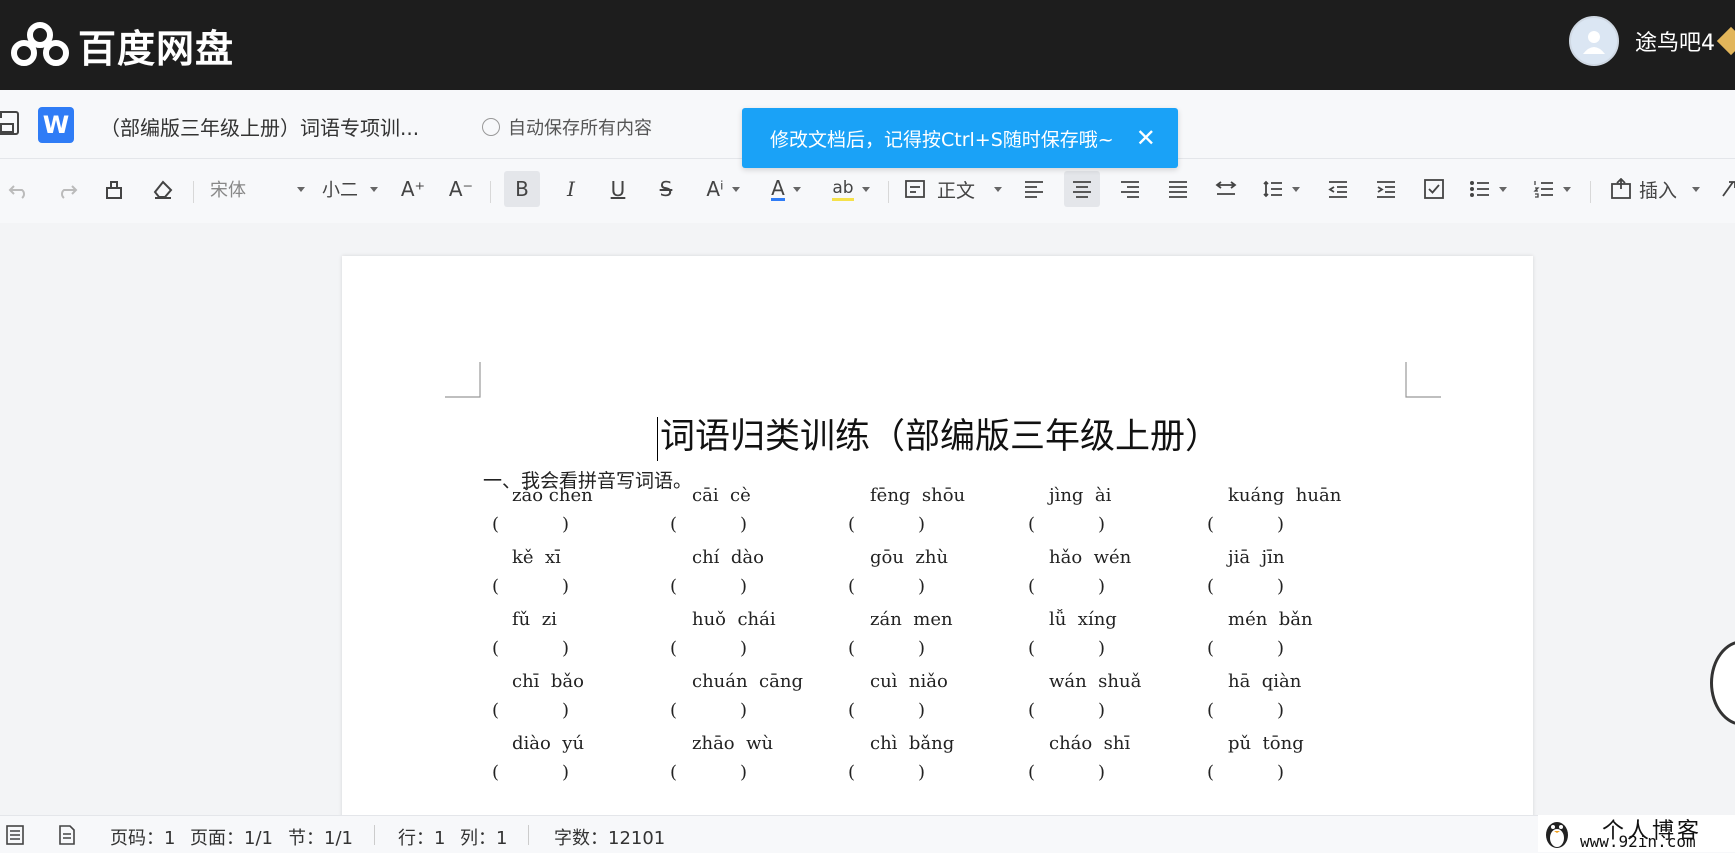 Image resolution: width=1735 pixels, height=853 pixels. Describe the element at coordinates (1725, 41) in the screenshot. I see `vip-badge-icon` at that location.